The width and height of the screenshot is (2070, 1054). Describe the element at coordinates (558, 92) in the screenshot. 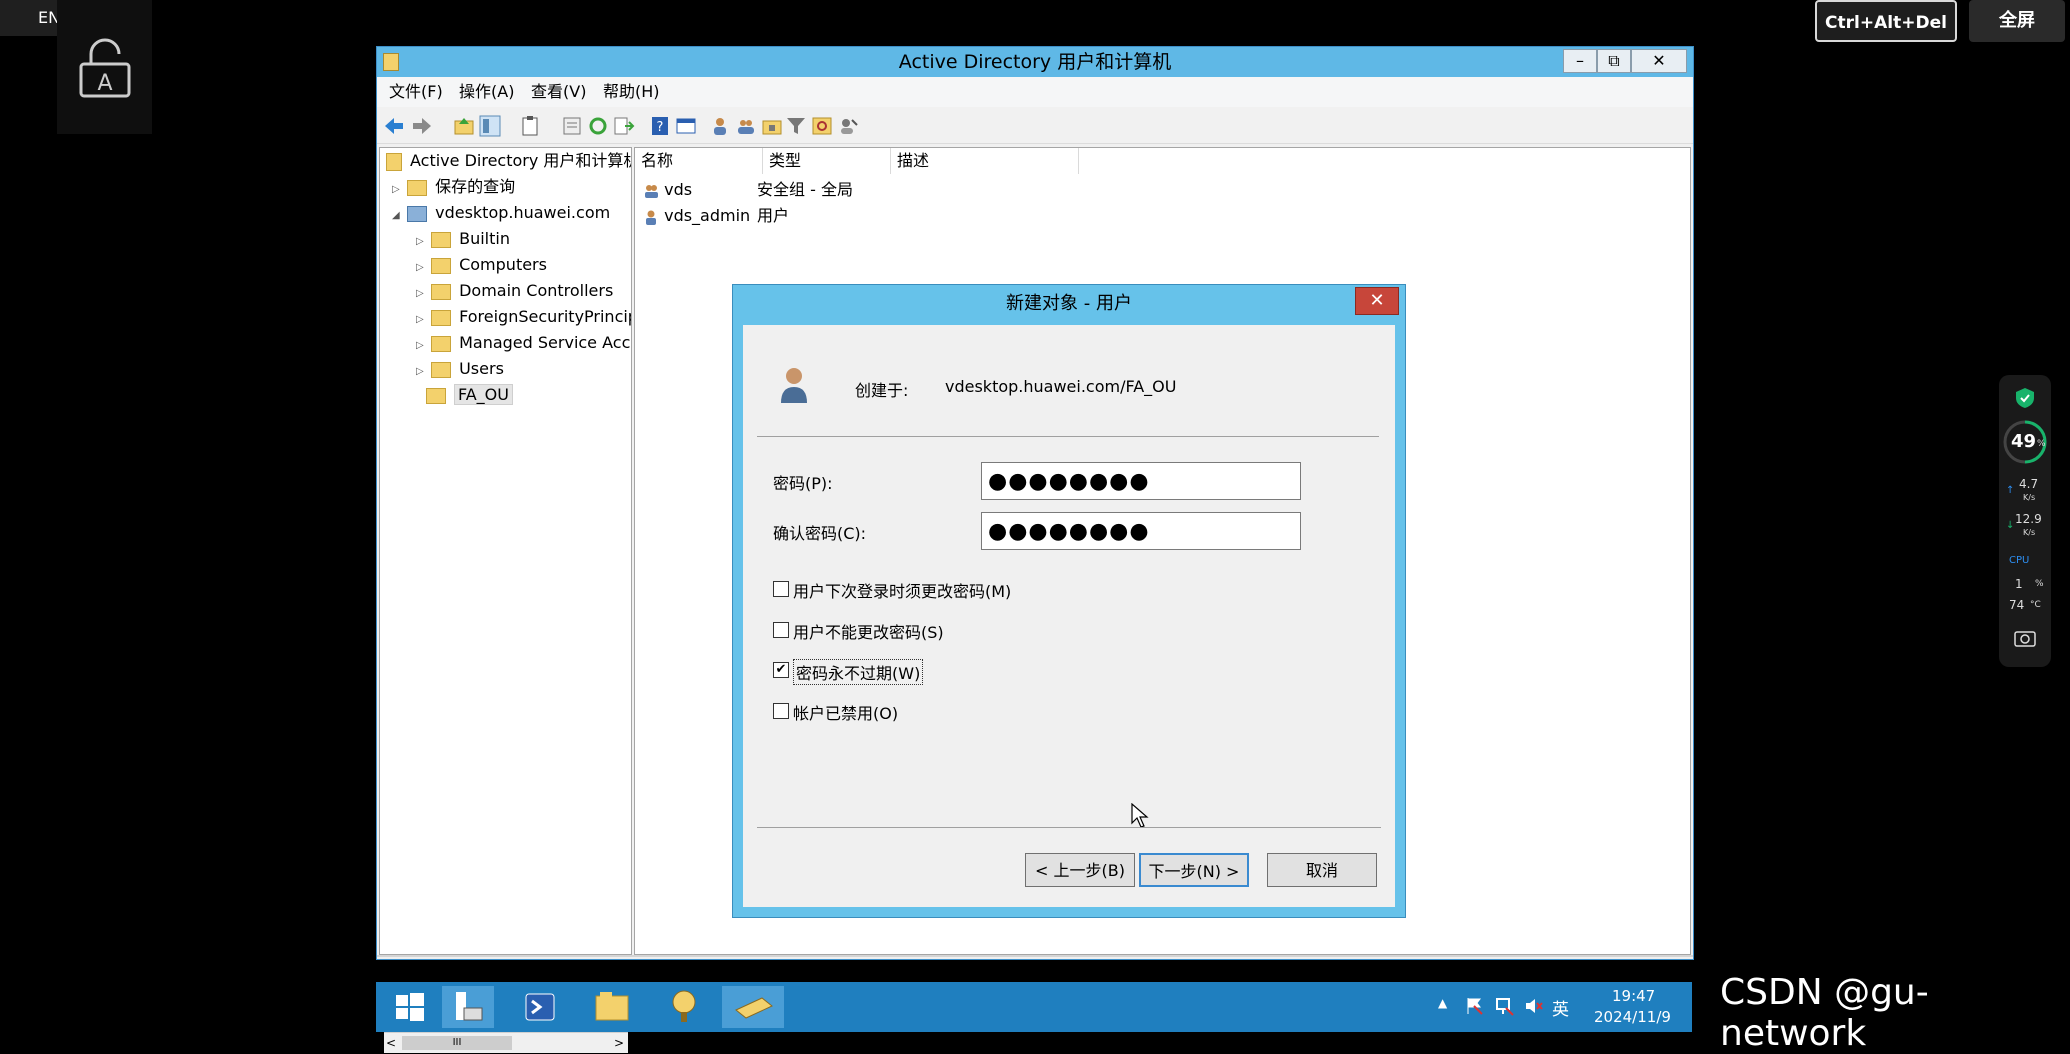

I see `menu-view: 查看(V)` at that location.